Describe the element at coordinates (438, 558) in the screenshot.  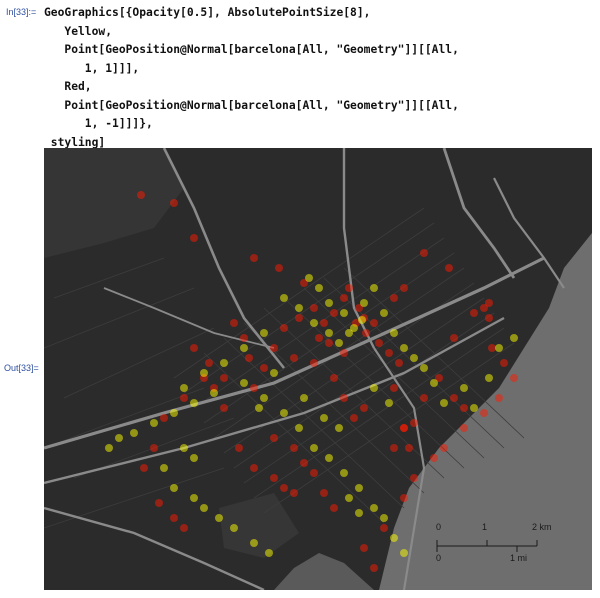
I see `scale-mi-0: 0` at that location.